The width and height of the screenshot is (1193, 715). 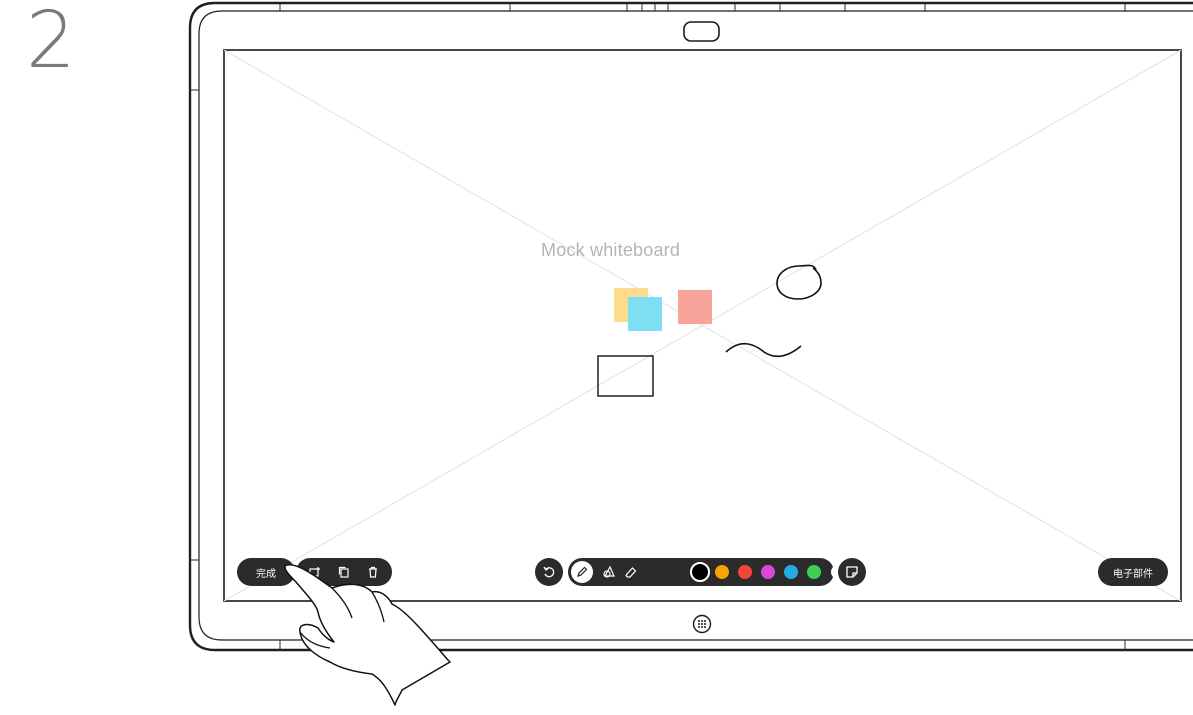 I want to click on drawing-palette, so click(x=706, y=572).